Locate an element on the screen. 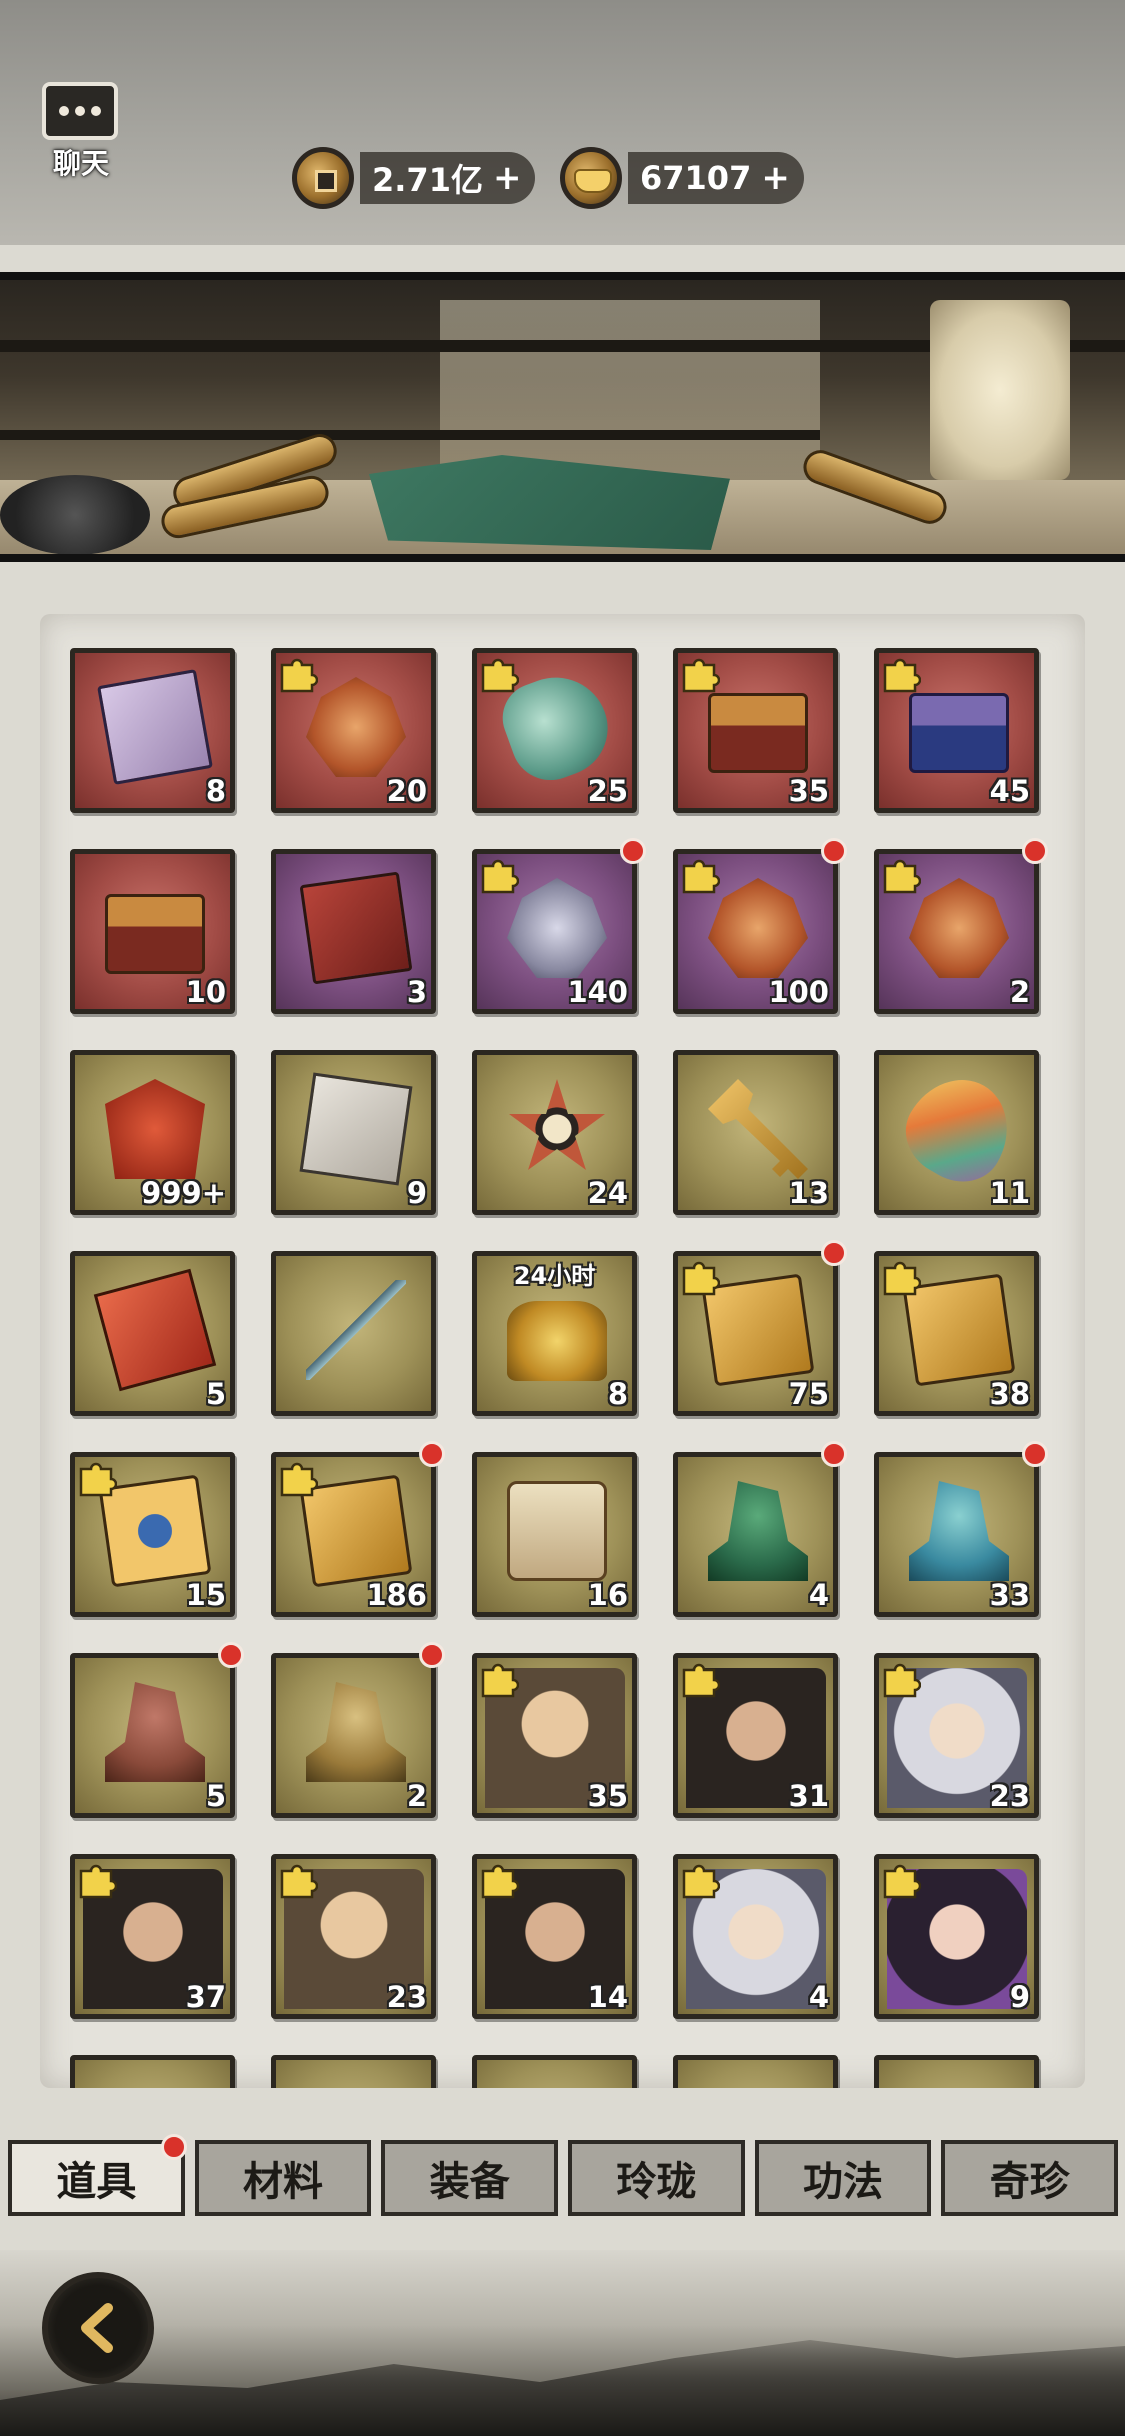 This screenshot has width=1125, height=2436. inventory-slot: 100 is located at coordinates (760, 926).